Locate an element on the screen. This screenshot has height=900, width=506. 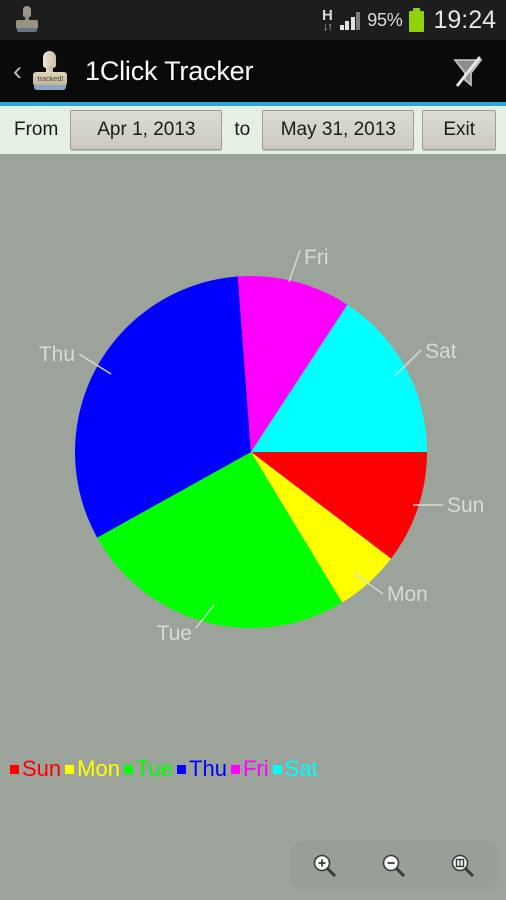
legend-item-sun: Sun is located at coordinates (33, 769).